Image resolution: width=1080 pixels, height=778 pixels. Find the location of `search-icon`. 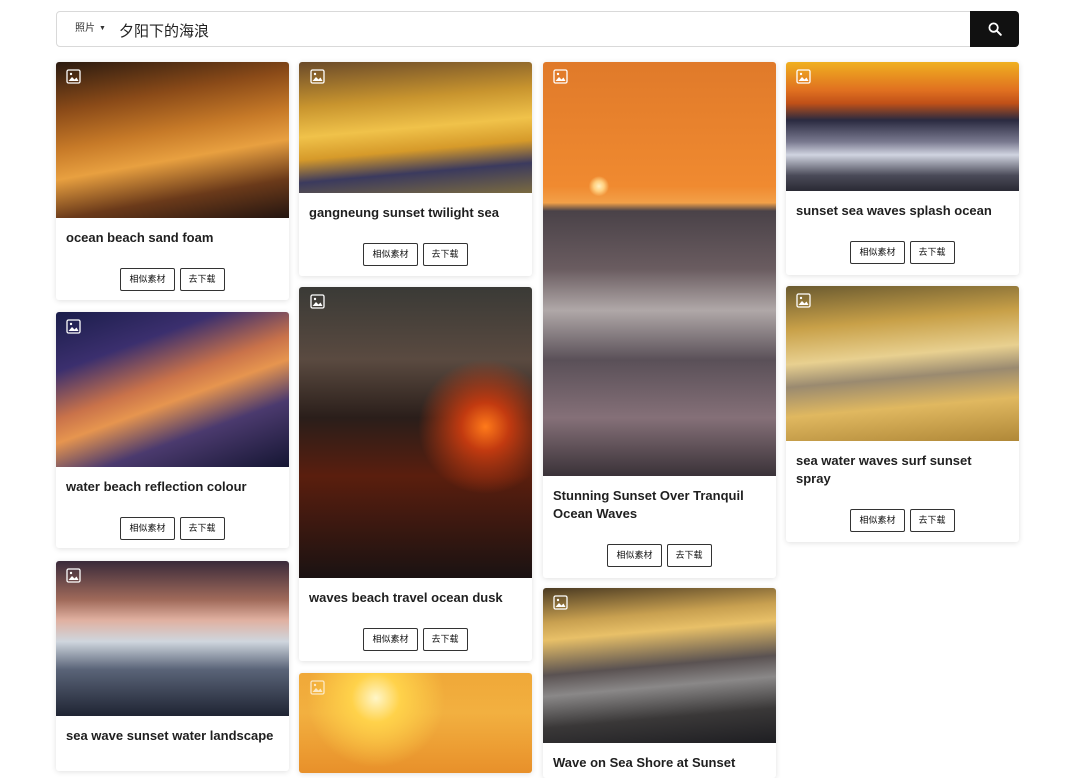

search-icon is located at coordinates (995, 29).